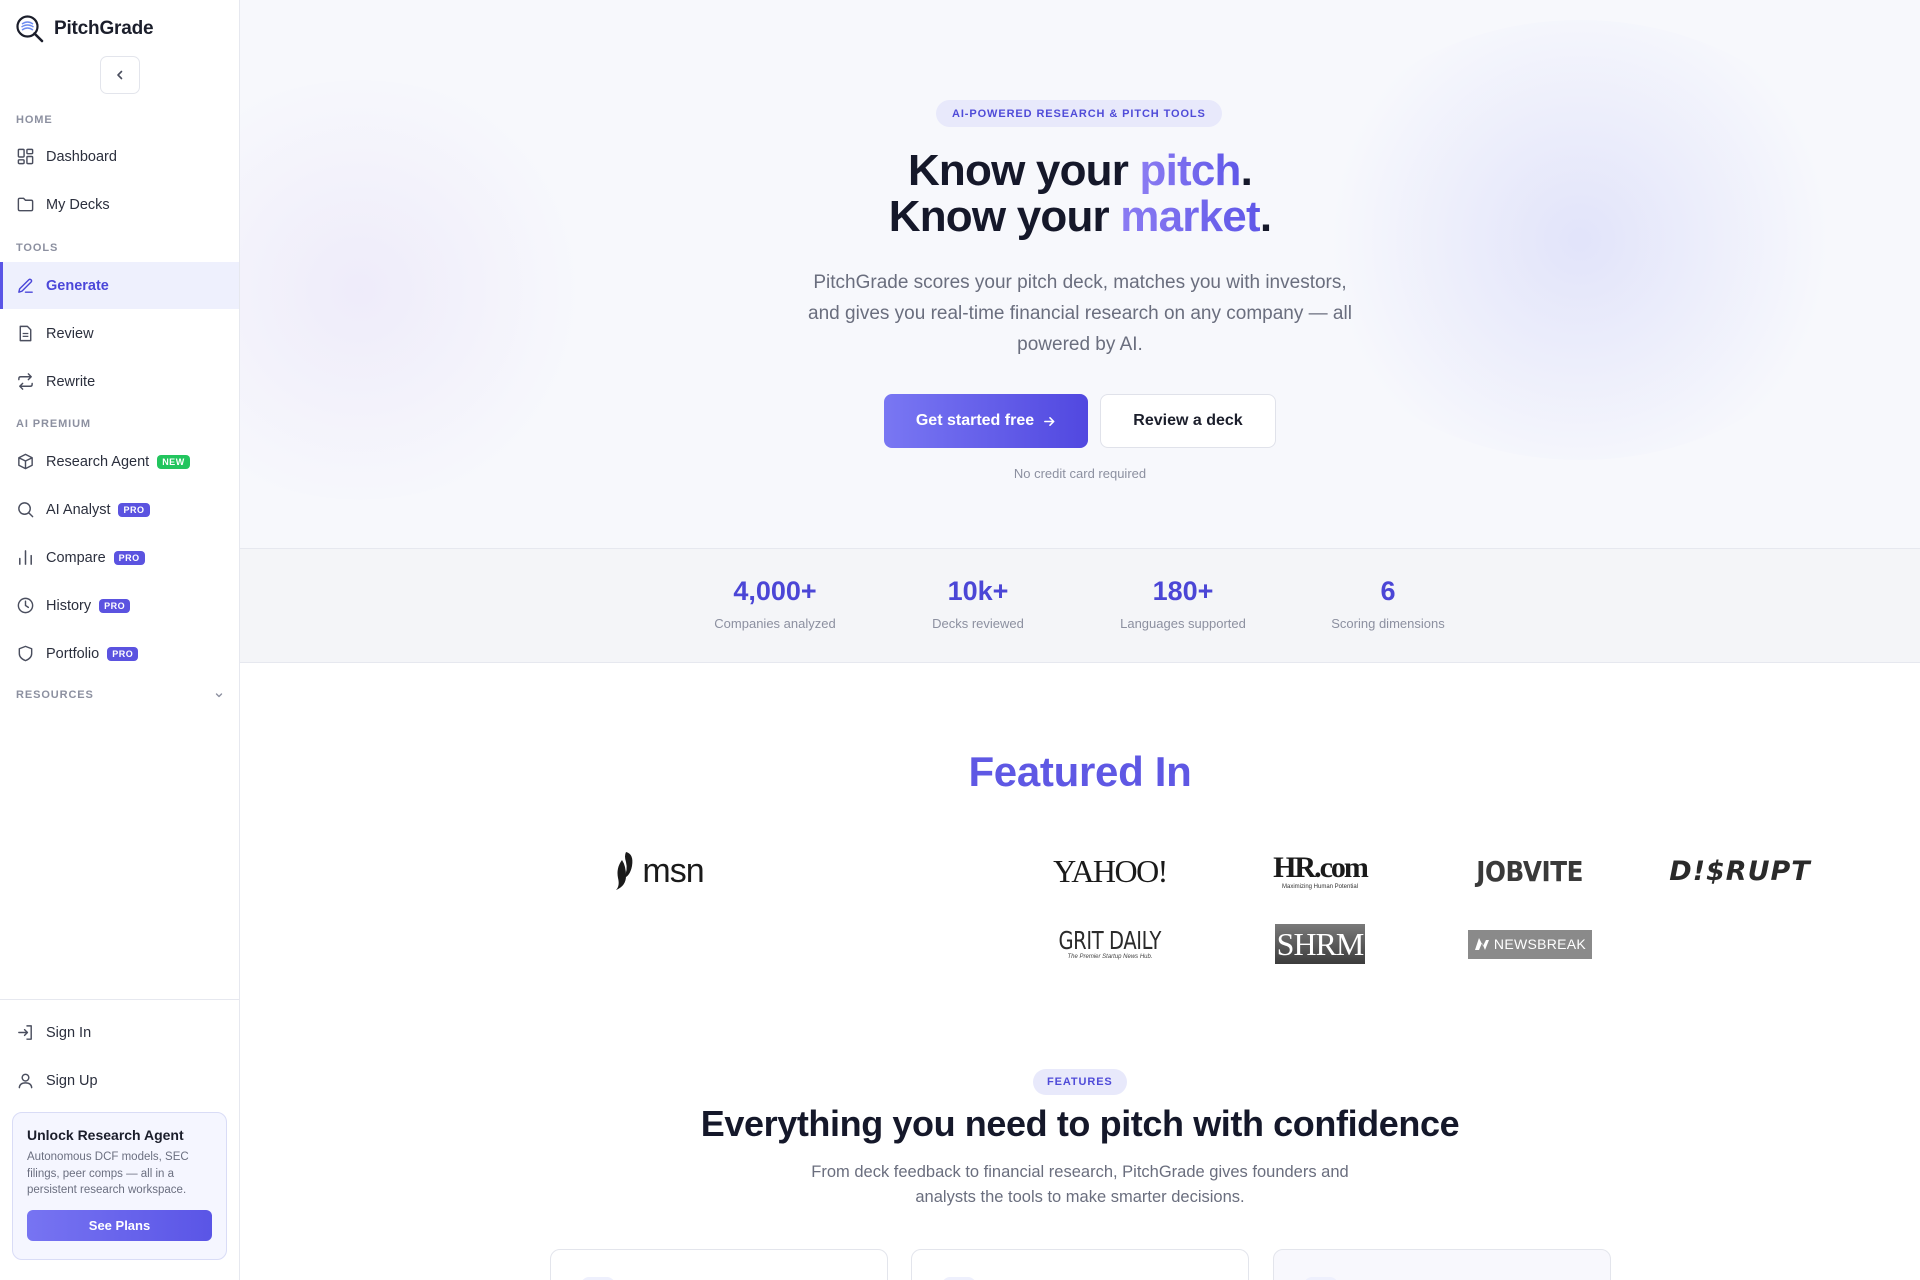 This screenshot has height=1280, width=1920. Describe the element at coordinates (73, 653) in the screenshot. I see `sidebar-item-label: Portfolio` at that location.